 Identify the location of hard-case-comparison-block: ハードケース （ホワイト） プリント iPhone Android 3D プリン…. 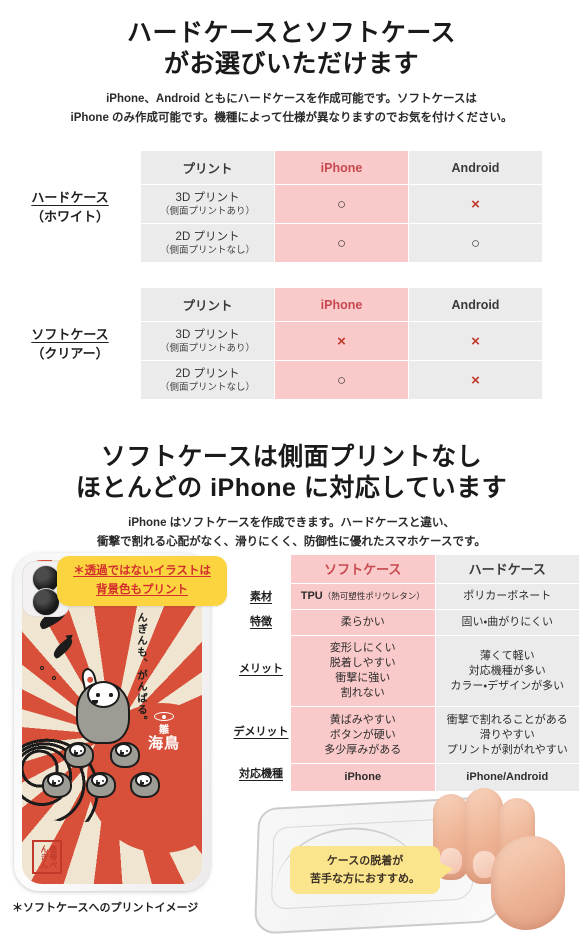
(291, 206).